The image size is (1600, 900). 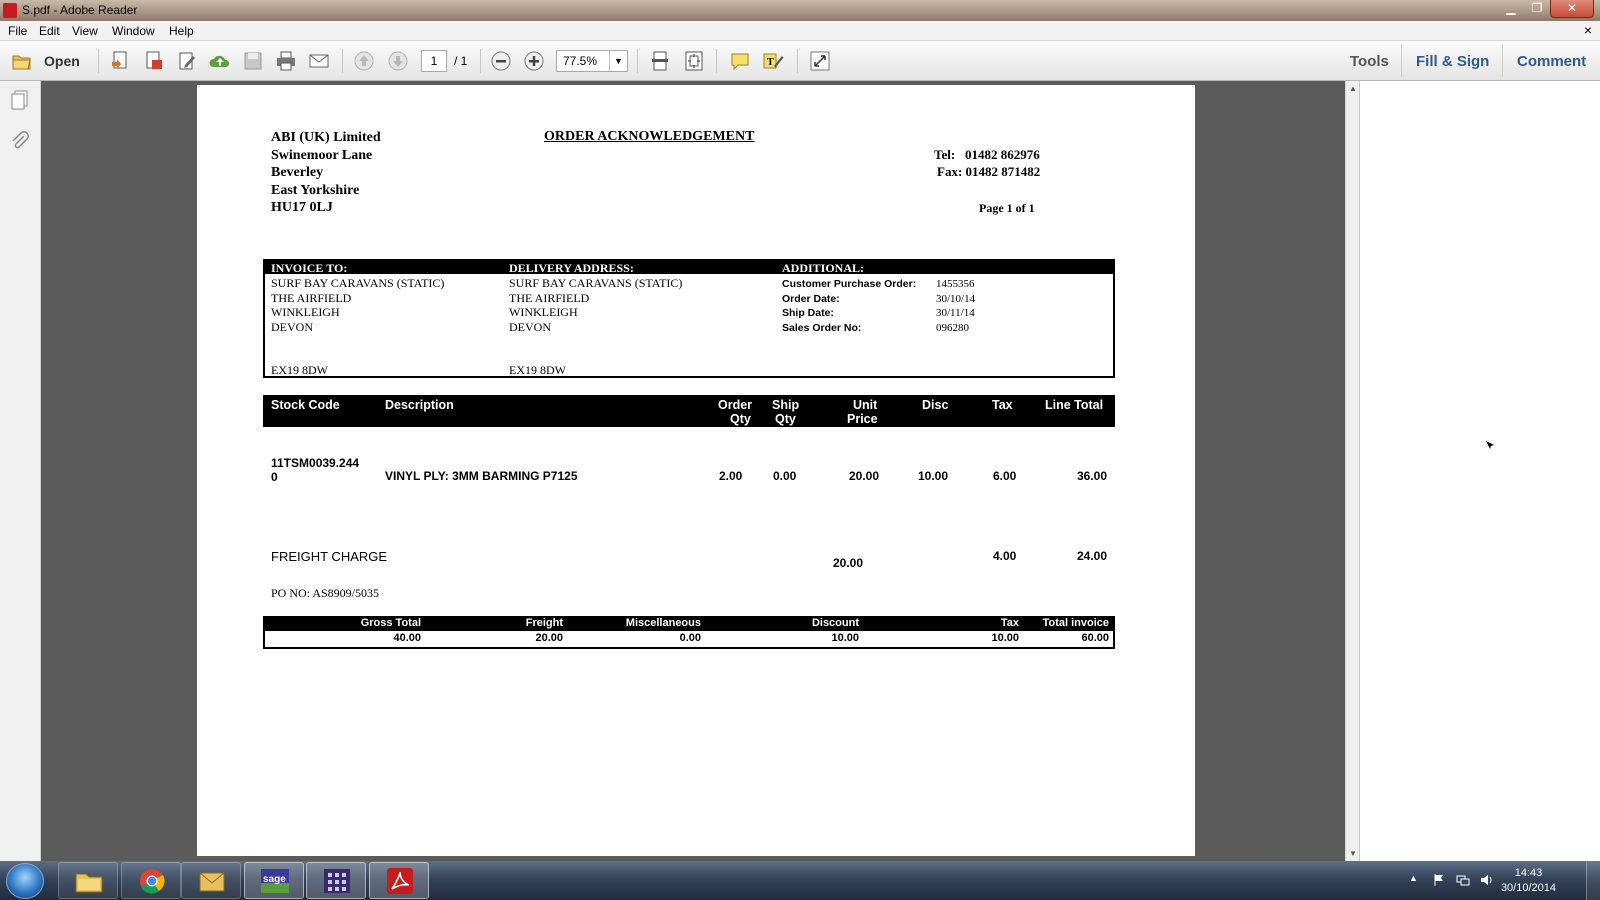 I want to click on header-ship-qty: Ship, so click(x=786, y=405).